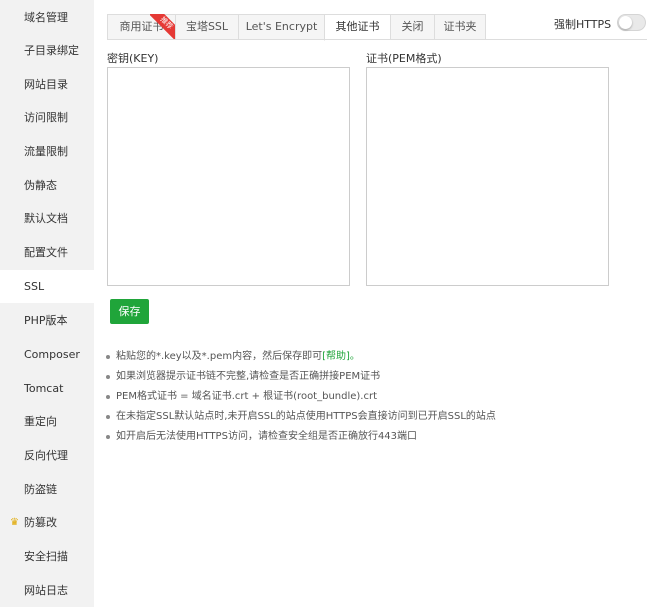 The image size is (660, 607). I want to click on sidebar-item-label: 流量限制, so click(46, 151).